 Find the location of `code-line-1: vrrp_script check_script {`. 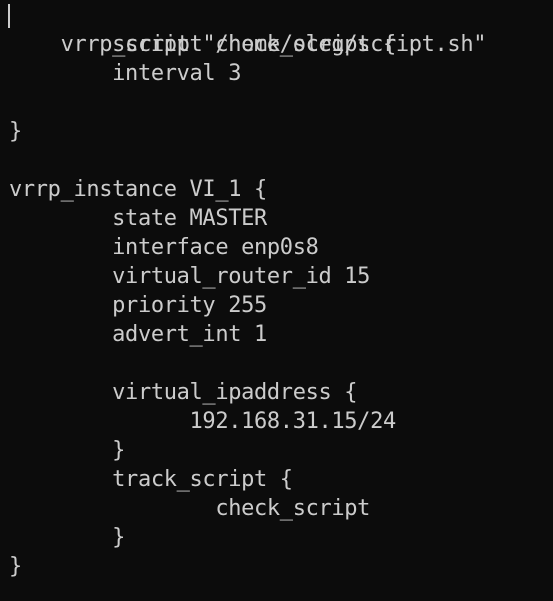

code-line-1: vrrp_script check_script { is located at coordinates (276, 29).